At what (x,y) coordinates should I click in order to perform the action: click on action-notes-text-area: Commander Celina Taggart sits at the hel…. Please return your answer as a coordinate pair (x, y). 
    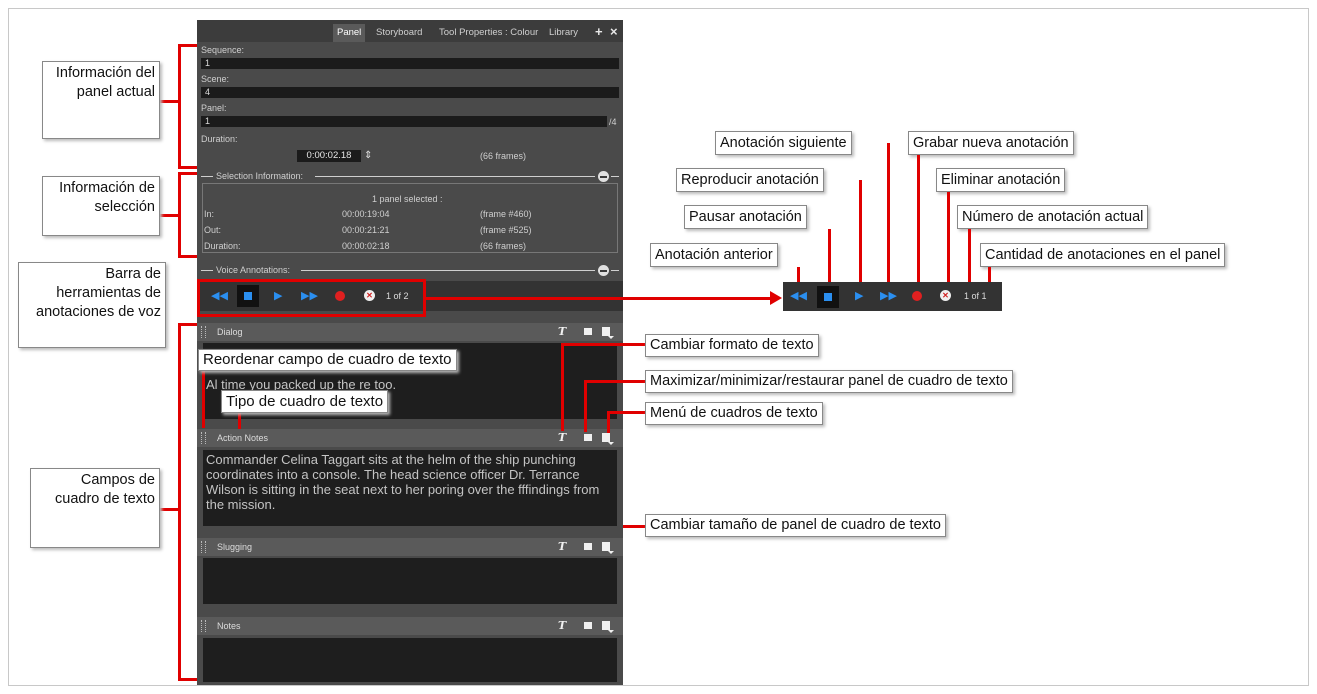
    Looking at the image, I should click on (410, 488).